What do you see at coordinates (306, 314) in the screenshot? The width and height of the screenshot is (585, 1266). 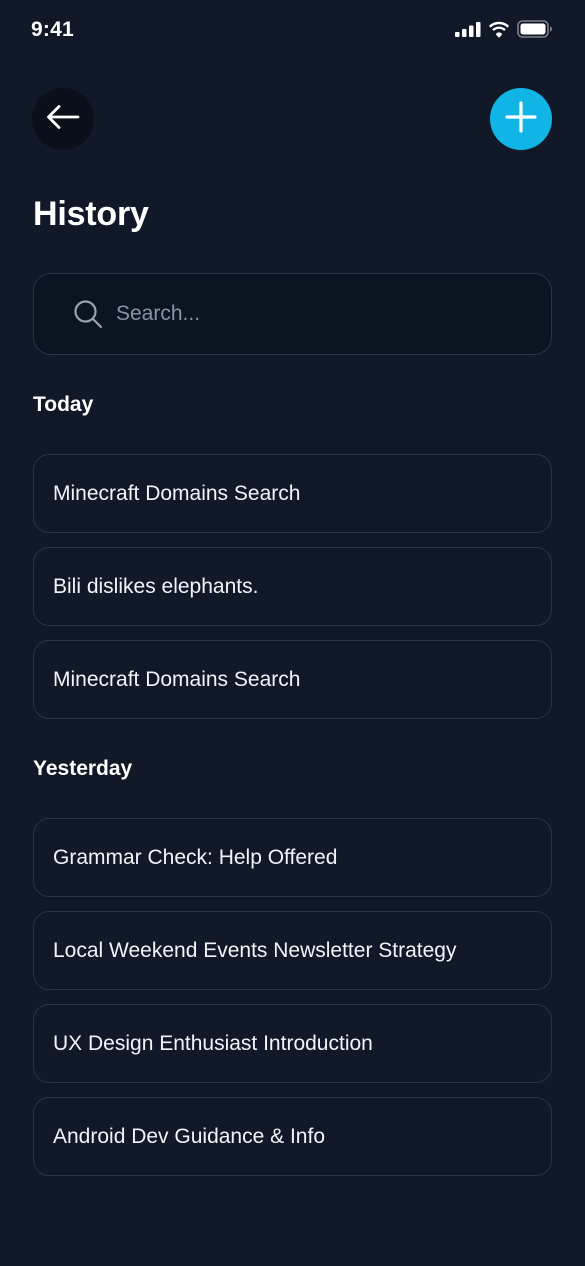 I see `search-input` at bounding box center [306, 314].